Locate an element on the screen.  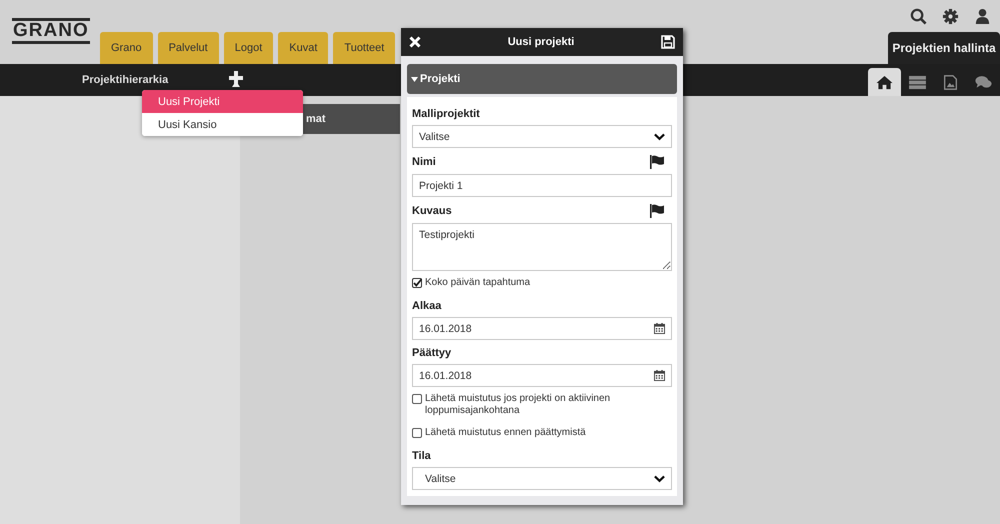
text-field: Projekti 1 is located at coordinates (542, 185).